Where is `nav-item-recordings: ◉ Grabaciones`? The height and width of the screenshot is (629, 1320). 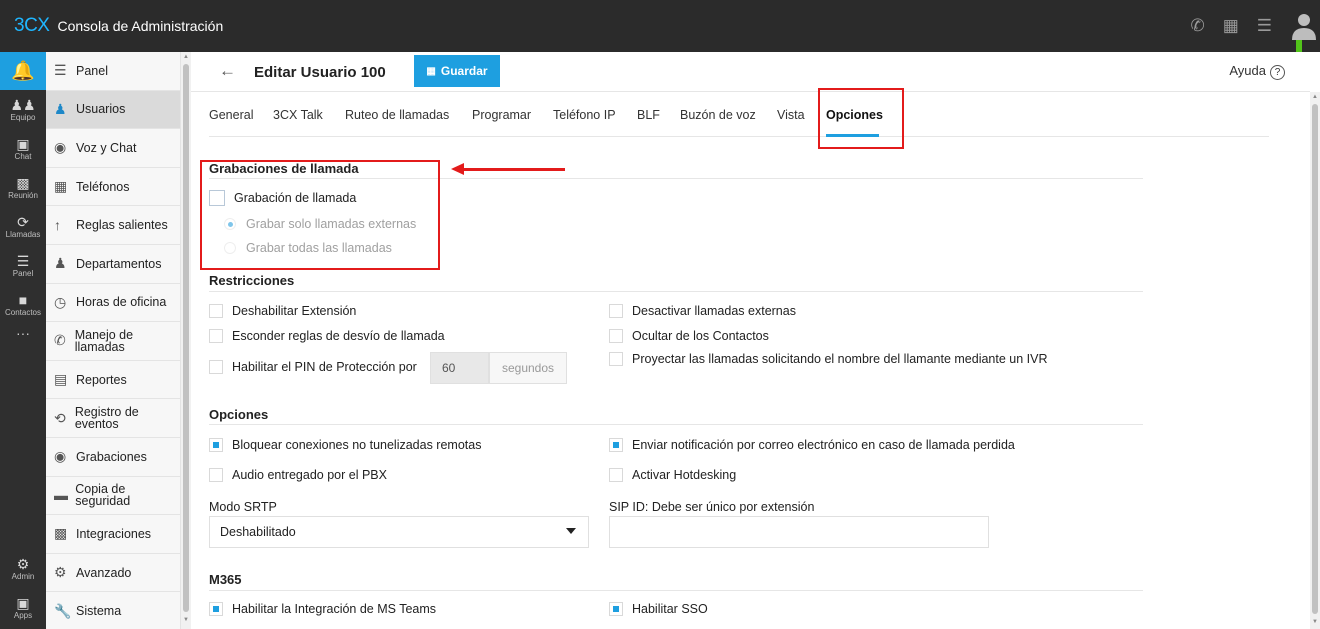 nav-item-recordings: ◉ Grabaciones is located at coordinates (113, 457).